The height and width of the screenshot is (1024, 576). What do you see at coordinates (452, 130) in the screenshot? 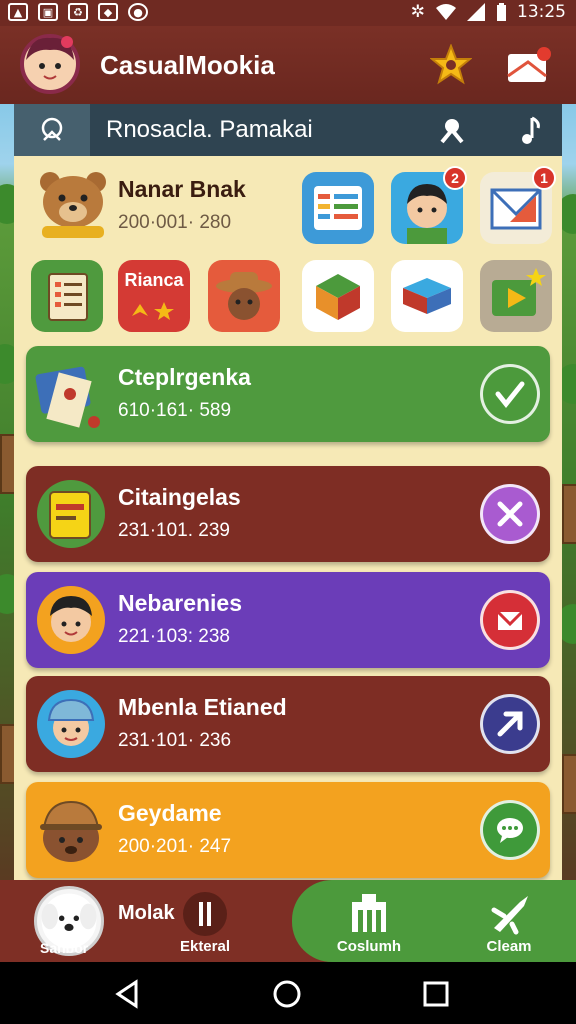
I see `profile-icon` at bounding box center [452, 130].